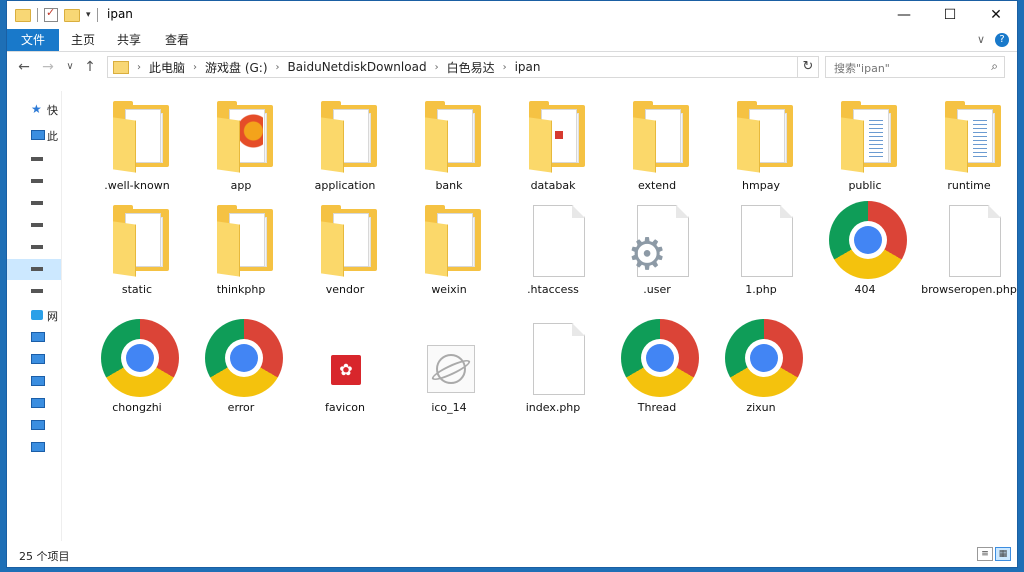 This screenshot has height=572, width=1024. Describe the element at coordinates (236, 67) in the screenshot. I see `breadcrumb-drive: 游戏盘 (G:)` at that location.